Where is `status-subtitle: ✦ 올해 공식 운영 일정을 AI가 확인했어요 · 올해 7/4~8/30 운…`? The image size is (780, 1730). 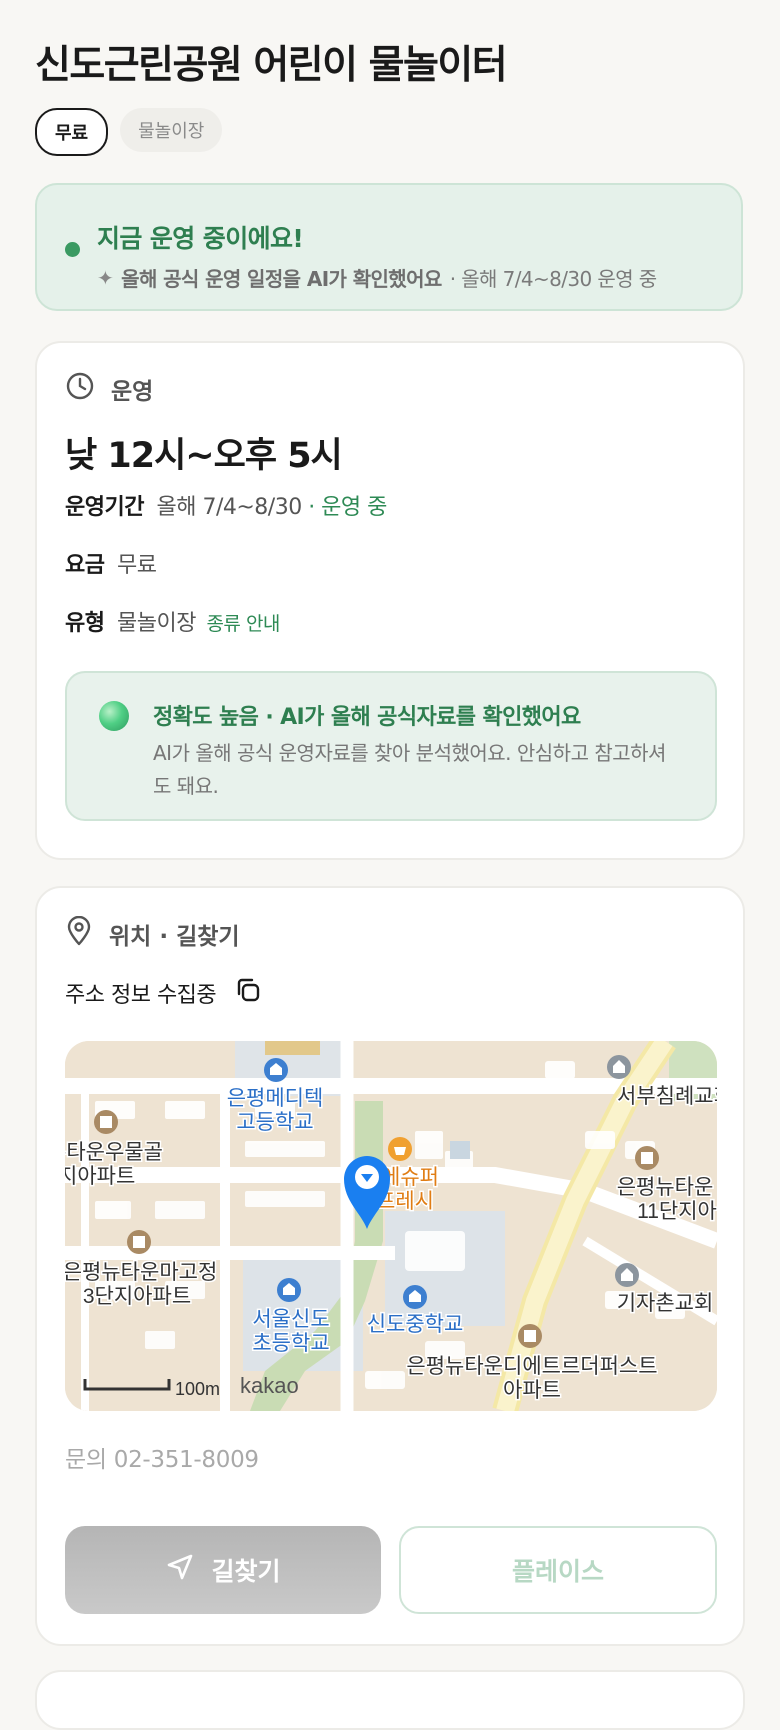
status-subtitle: ✦ 올해 공식 운영 일정을 AI가 확인했어요 · 올해 7/4~8/30 운… is located at coordinates (377, 277).